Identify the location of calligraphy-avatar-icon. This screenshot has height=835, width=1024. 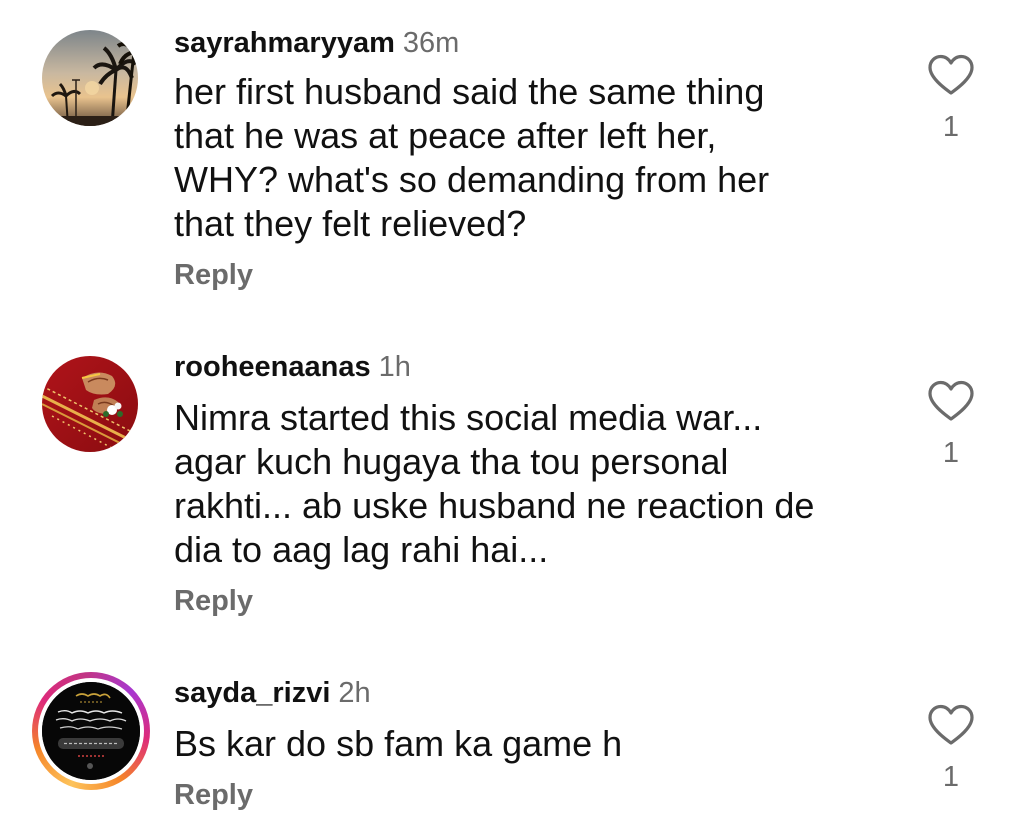
(91, 731).